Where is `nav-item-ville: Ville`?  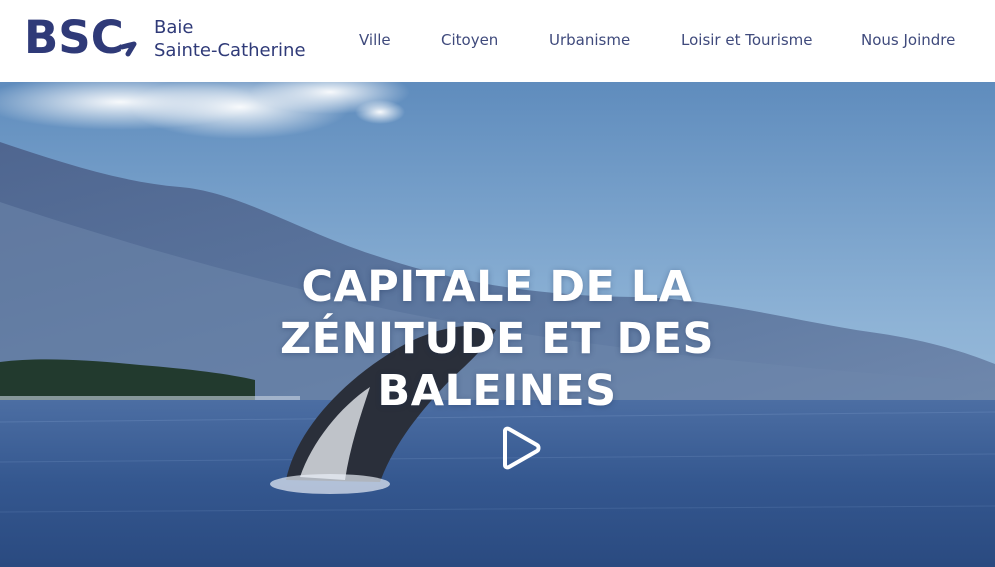 nav-item-ville: Ville is located at coordinates (375, 40).